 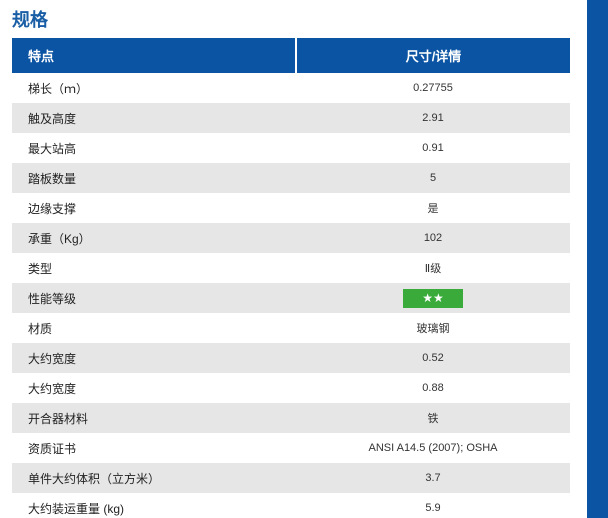 I want to click on feature-cell: 踏板数量, so click(x=154, y=178).